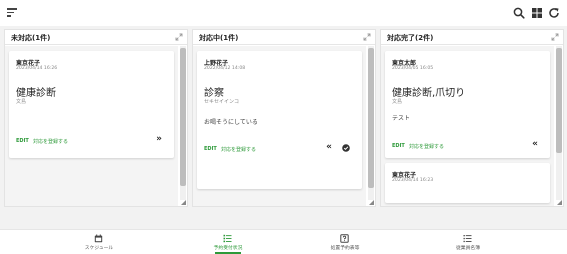  Describe the element at coordinates (159, 139) in the screenshot. I see `move-forward-icon: »` at that location.